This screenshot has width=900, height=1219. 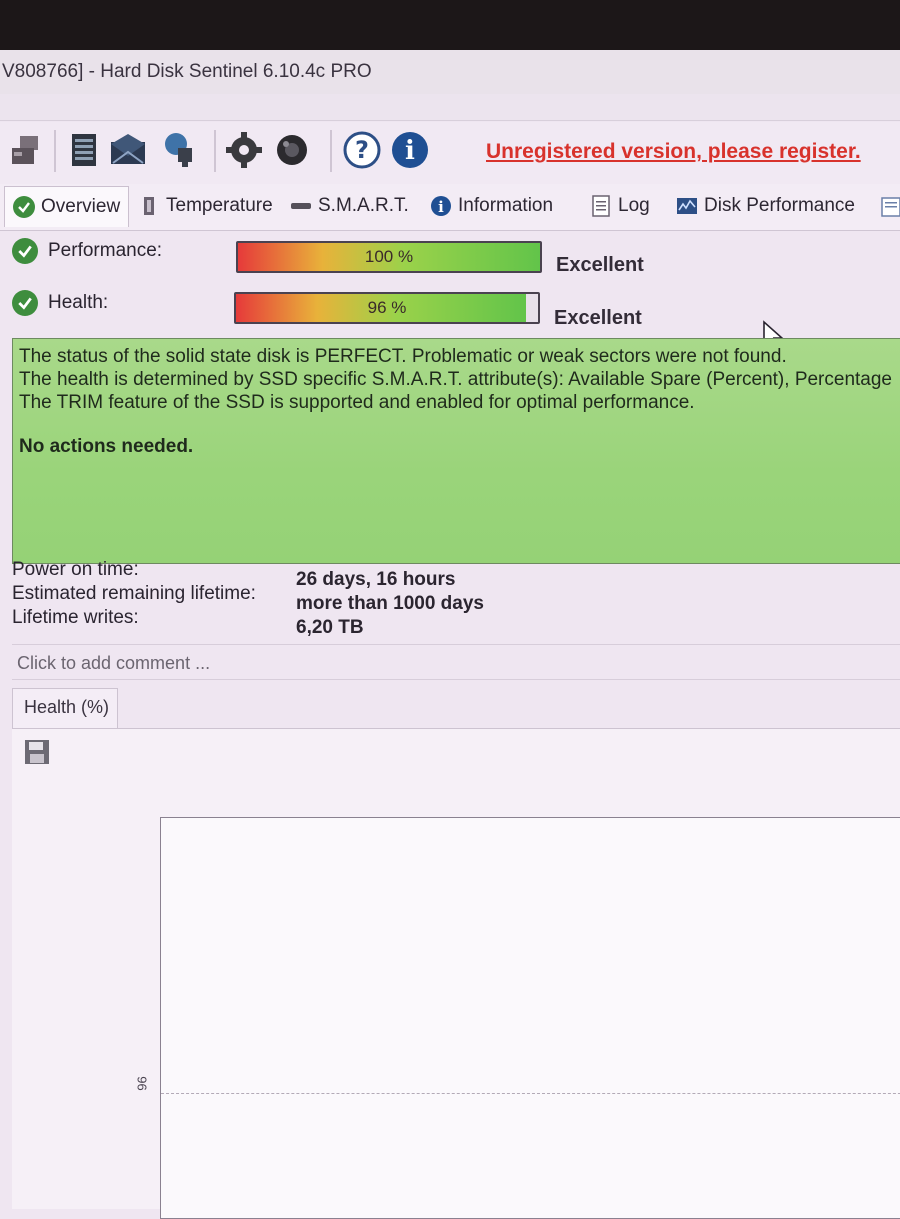 I want to click on screen-bezel, so click(x=450, y=25).